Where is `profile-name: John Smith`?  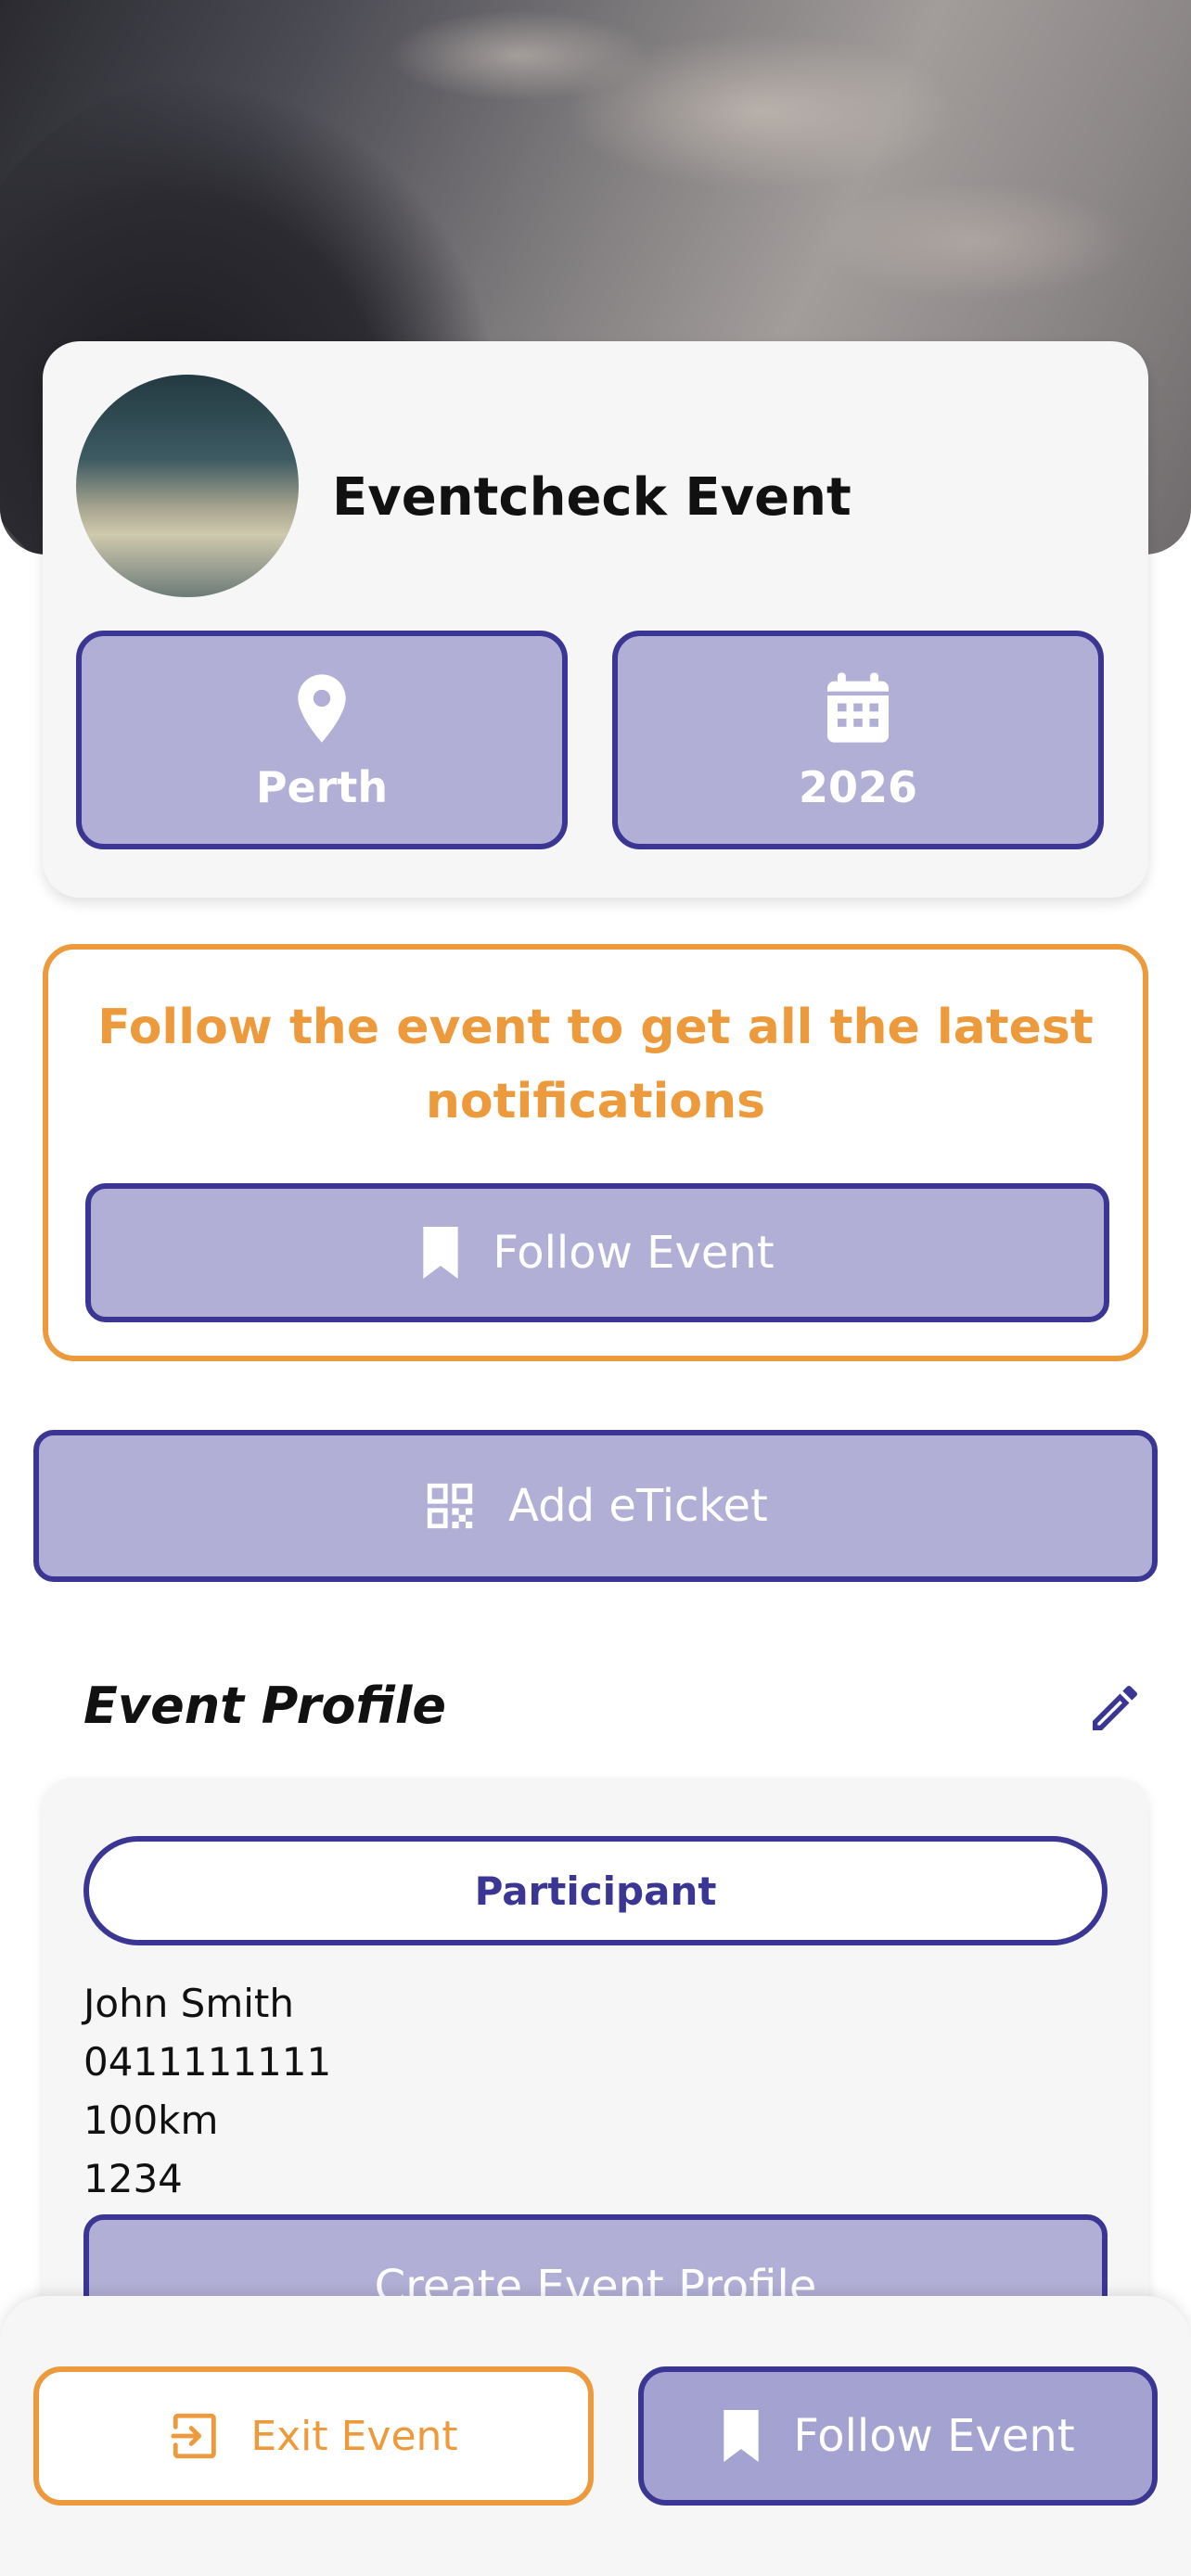 profile-name: John Smith is located at coordinates (189, 2004).